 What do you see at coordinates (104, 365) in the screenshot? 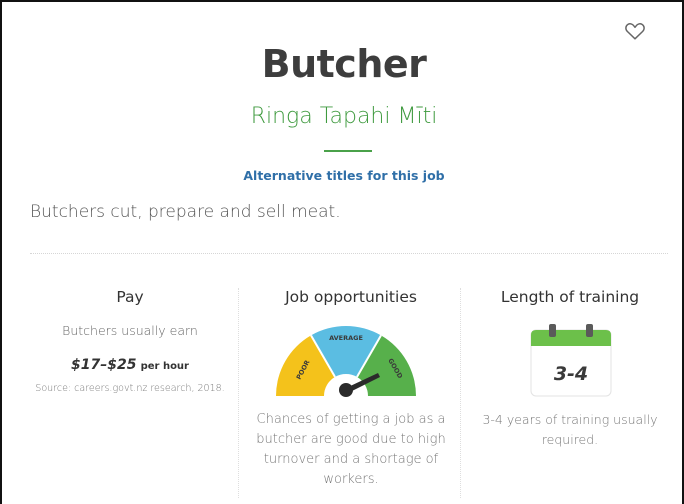
I see `pay-amount: $17–$25` at bounding box center [104, 365].